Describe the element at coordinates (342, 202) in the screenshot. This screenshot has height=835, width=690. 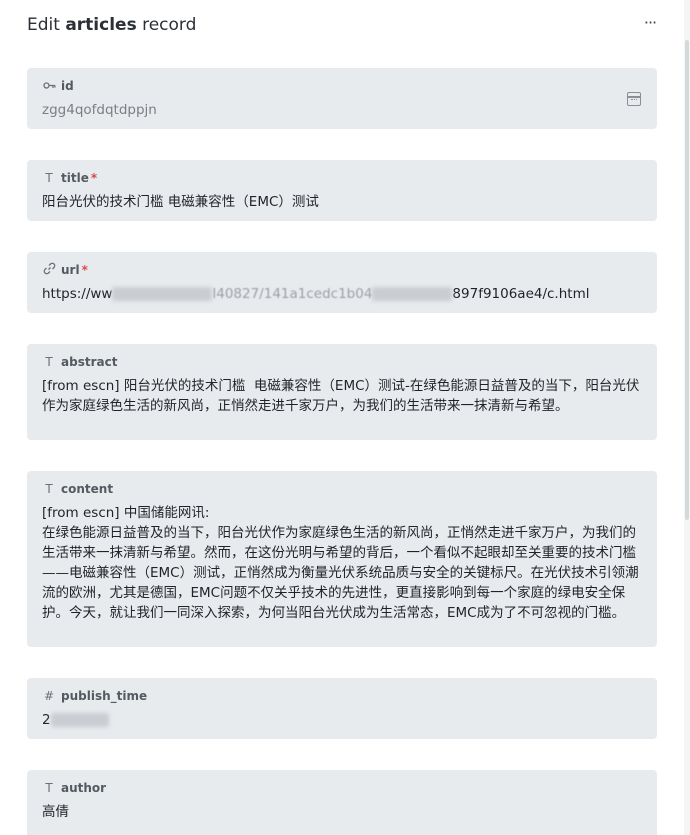
I see `title-input: 阳台光伏的技术门槛 电磁兼容性（EMC）测试` at that location.